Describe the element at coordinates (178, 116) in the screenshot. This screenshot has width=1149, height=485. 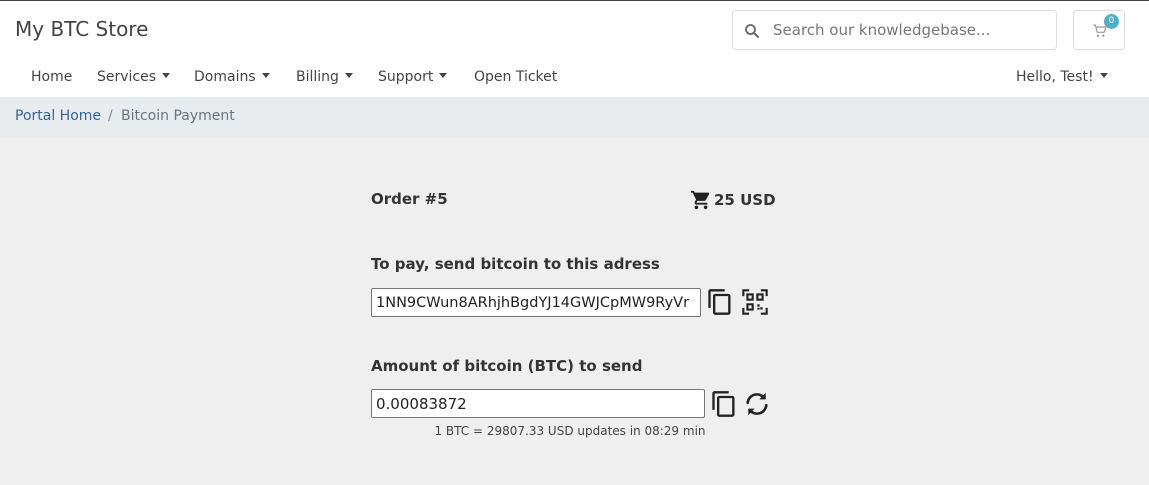
I see `breadcrumb-current: Bitcoin Payment` at that location.